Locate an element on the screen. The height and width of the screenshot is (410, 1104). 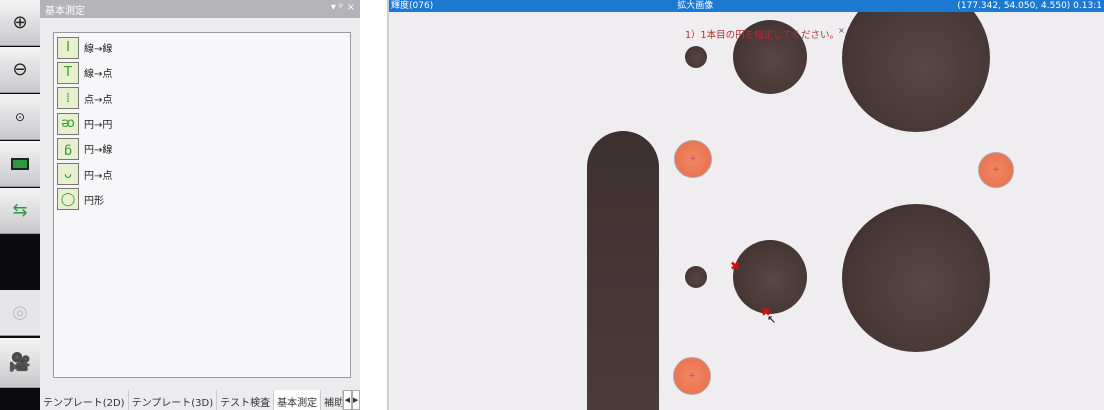
circle-line-icon: ᵷ is located at coordinates (68, 148).